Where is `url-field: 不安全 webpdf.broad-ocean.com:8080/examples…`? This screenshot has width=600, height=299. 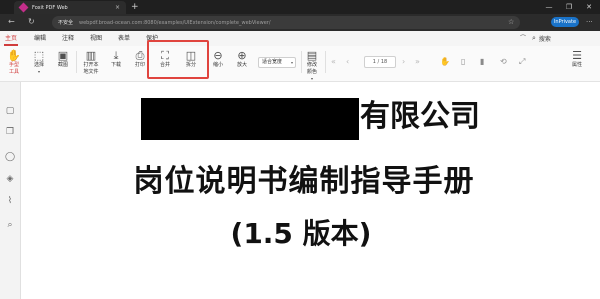 url-field: 不安全 webpdf.broad-ocean.com:8080/examples… is located at coordinates (286, 22).